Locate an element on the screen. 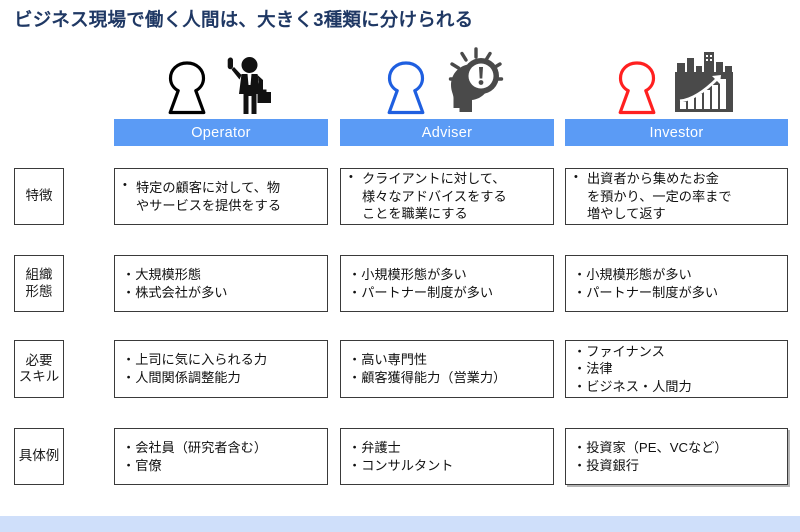 Image resolution: width=800 pixels, height=532 pixels. cell-tokucho-operator: 特定の顧客に対して、物 やサービスを提供をする is located at coordinates (221, 196).